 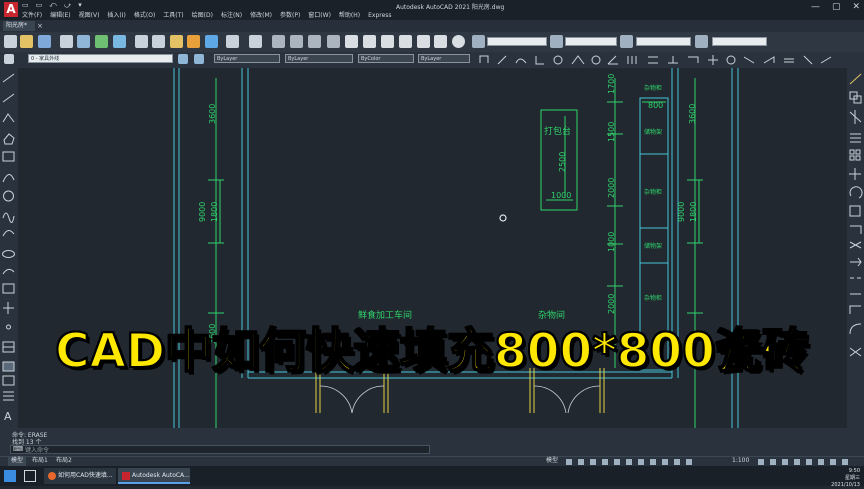 What do you see at coordinates (855, 309) in the screenshot?
I see `chamfer-icon` at bounding box center [855, 309].